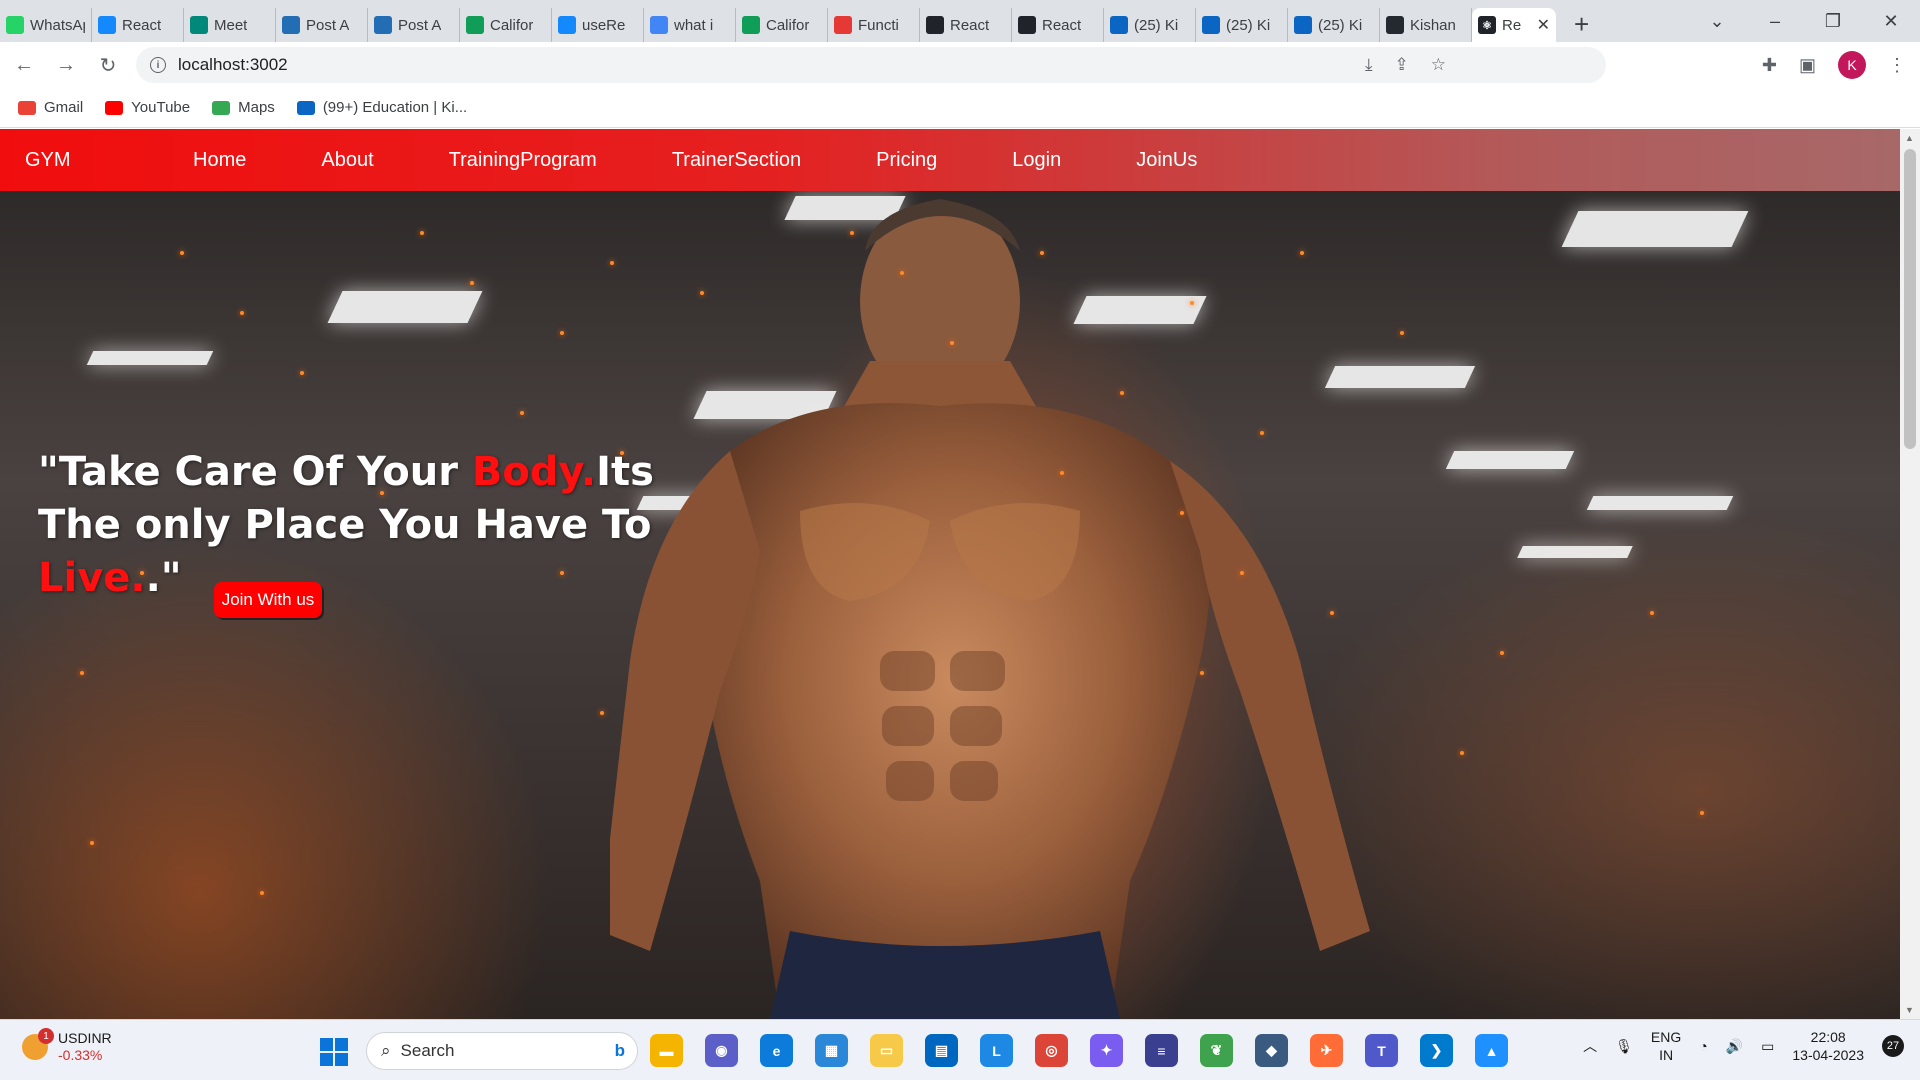 Image resolution: width=1920 pixels, height=1080 pixels. Describe the element at coordinates (690, 25) in the screenshot. I see `browser-tab: what i` at that location.